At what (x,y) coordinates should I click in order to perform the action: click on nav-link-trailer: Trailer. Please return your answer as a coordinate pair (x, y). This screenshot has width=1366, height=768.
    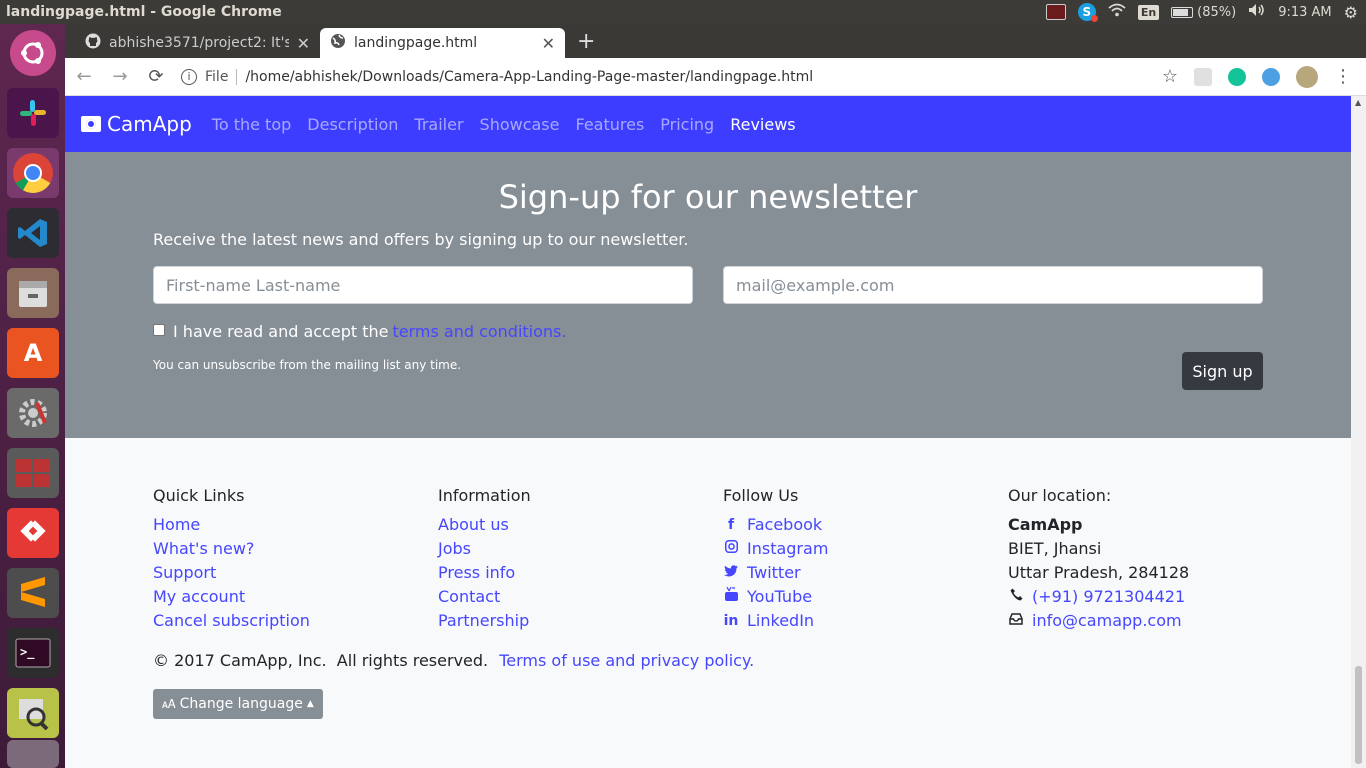
    Looking at the image, I should click on (438, 124).